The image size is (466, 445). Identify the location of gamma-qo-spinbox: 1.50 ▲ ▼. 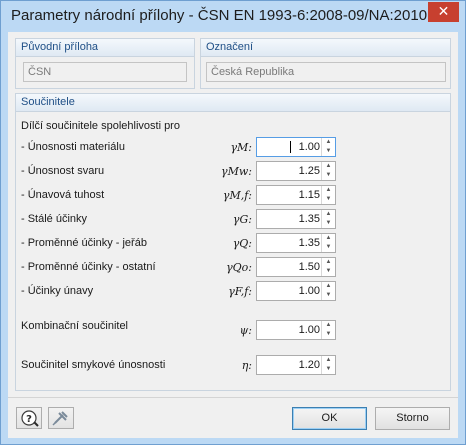
(296, 267).